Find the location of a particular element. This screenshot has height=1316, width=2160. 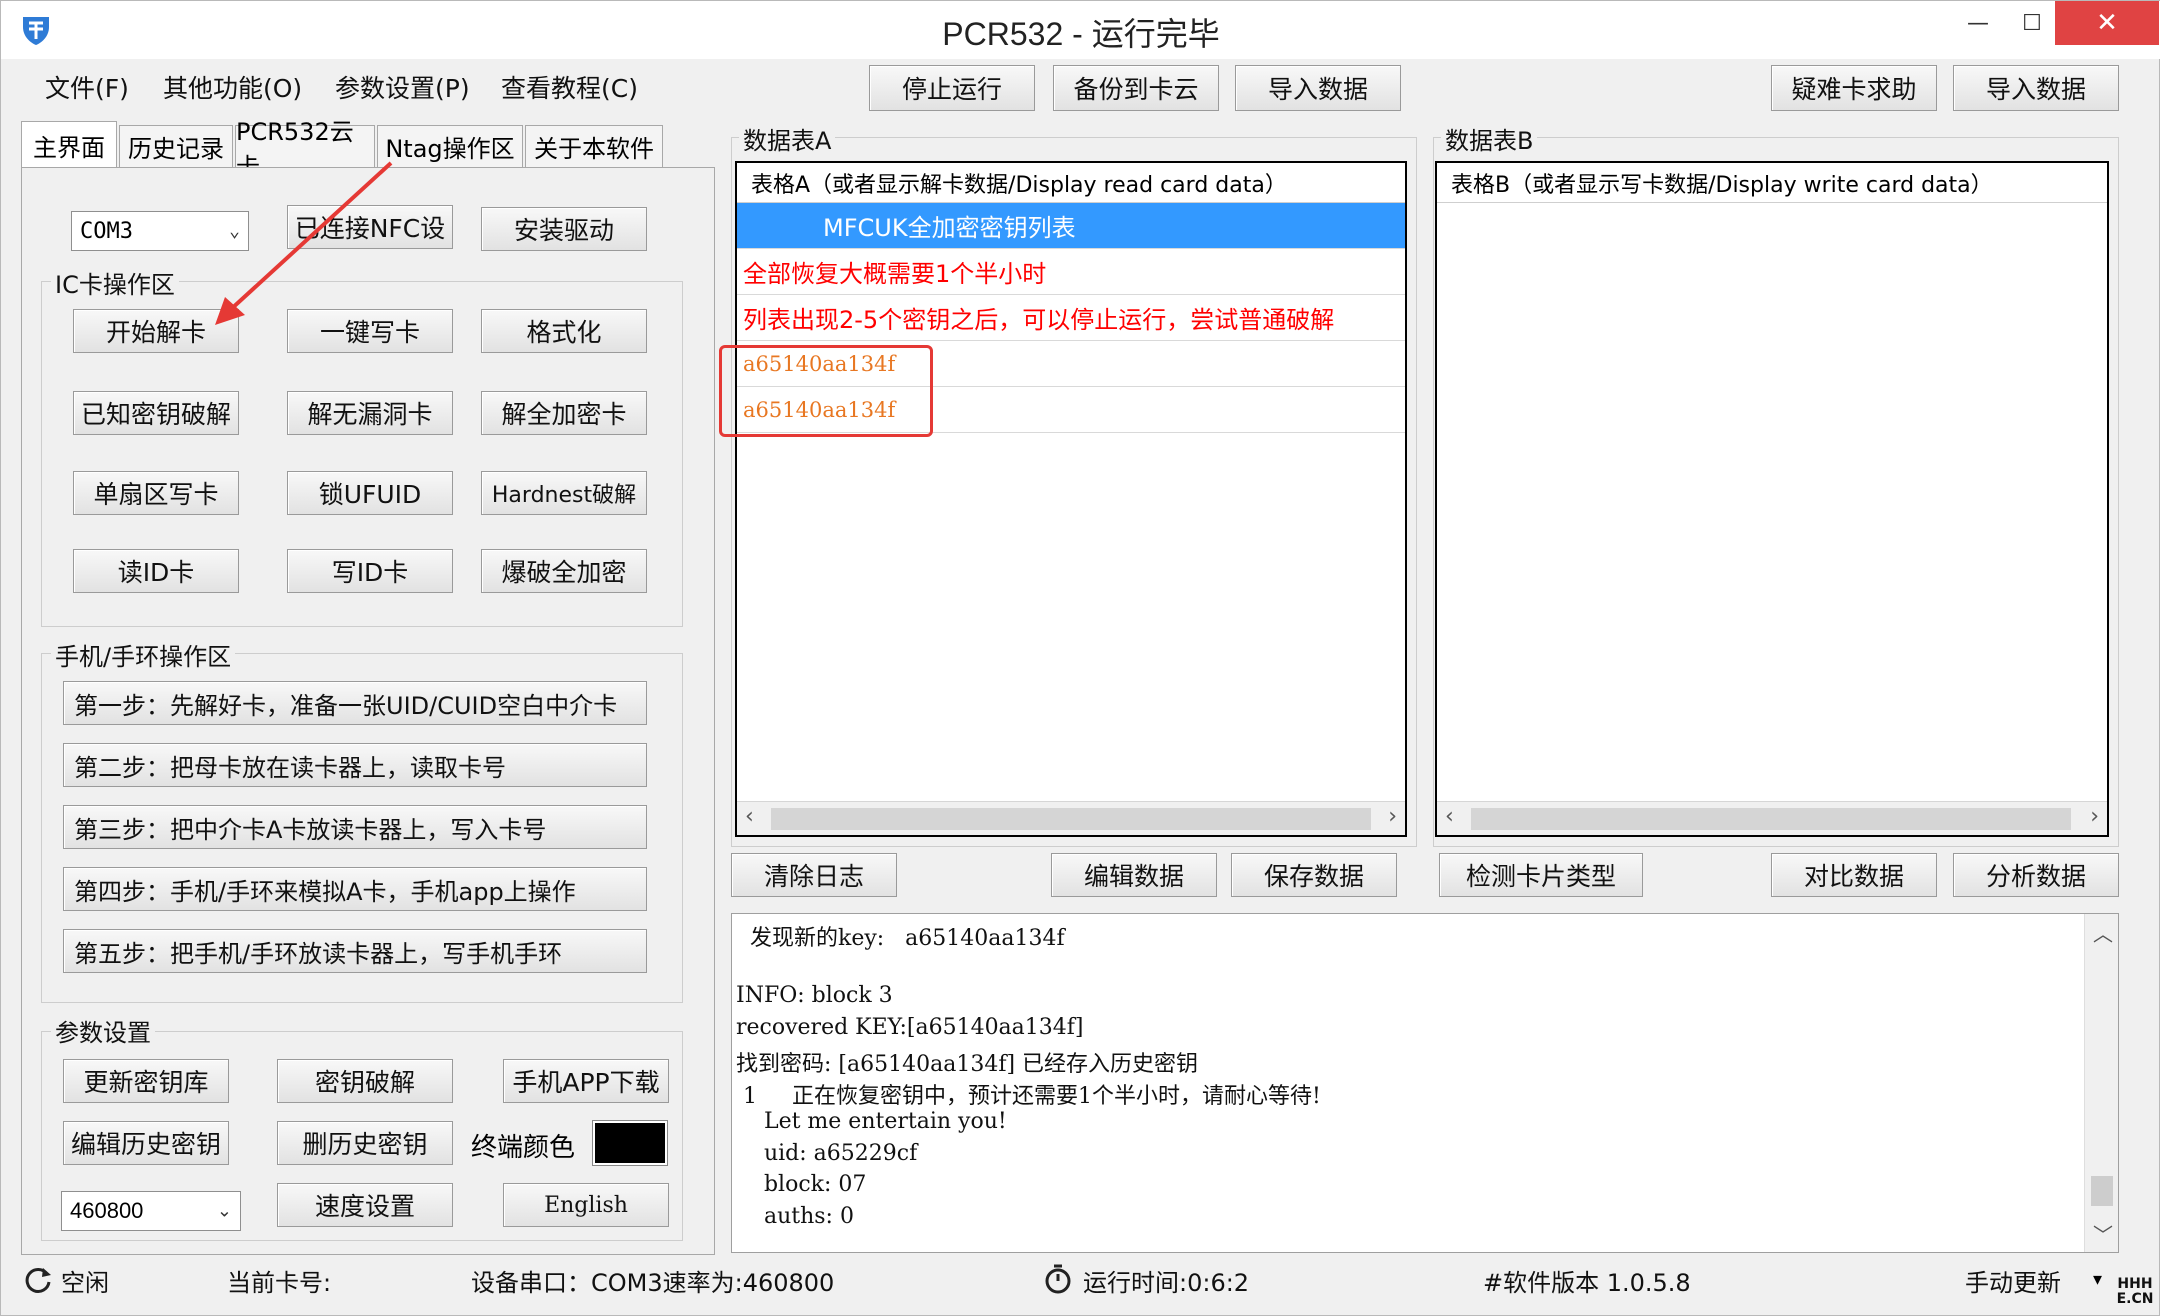

maximize-button: ☐ is located at coordinates (2032, 23).